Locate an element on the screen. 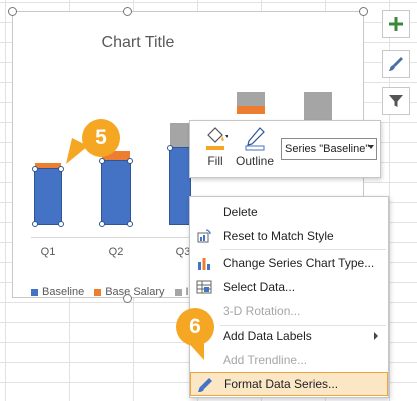  menu-item-add-data-labels: Add Data Labels is located at coordinates (289, 336).